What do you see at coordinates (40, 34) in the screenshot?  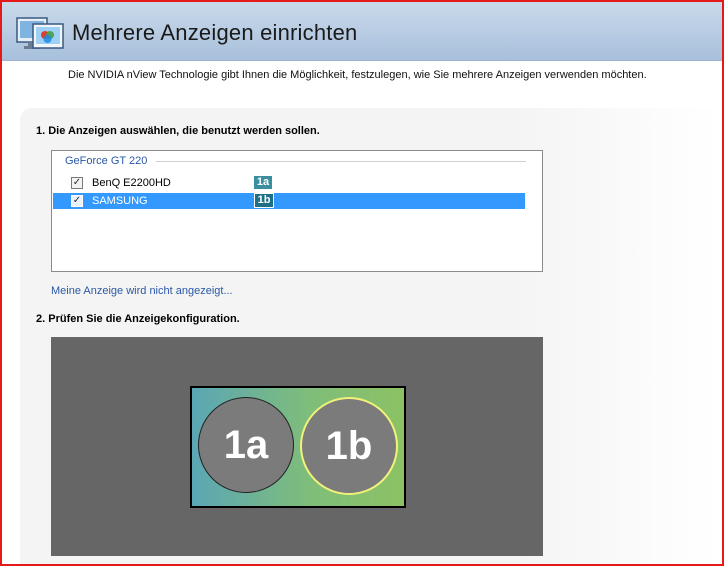 I see `multi-monitor-icon` at bounding box center [40, 34].